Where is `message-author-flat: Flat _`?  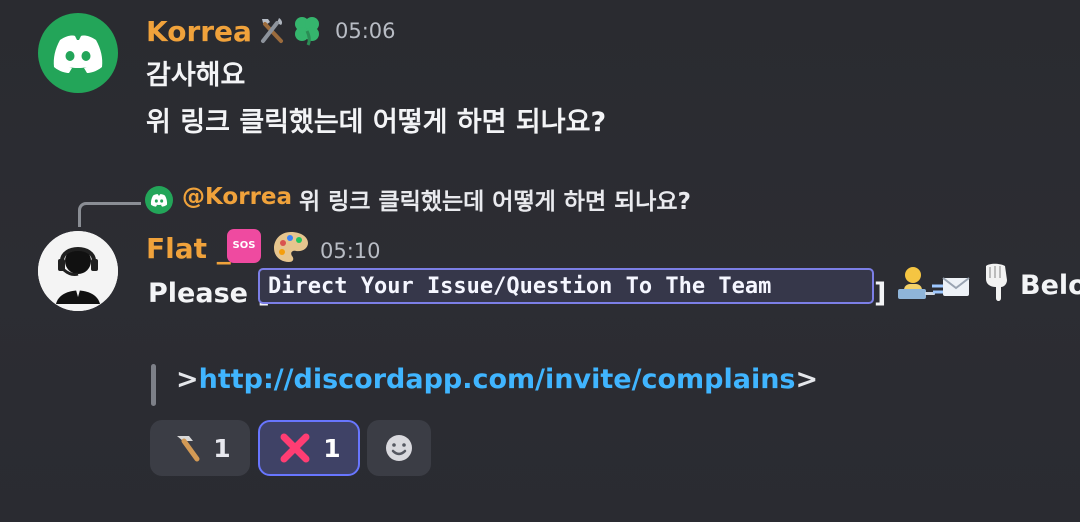
message-author-flat: Flat _ is located at coordinates (188, 248).